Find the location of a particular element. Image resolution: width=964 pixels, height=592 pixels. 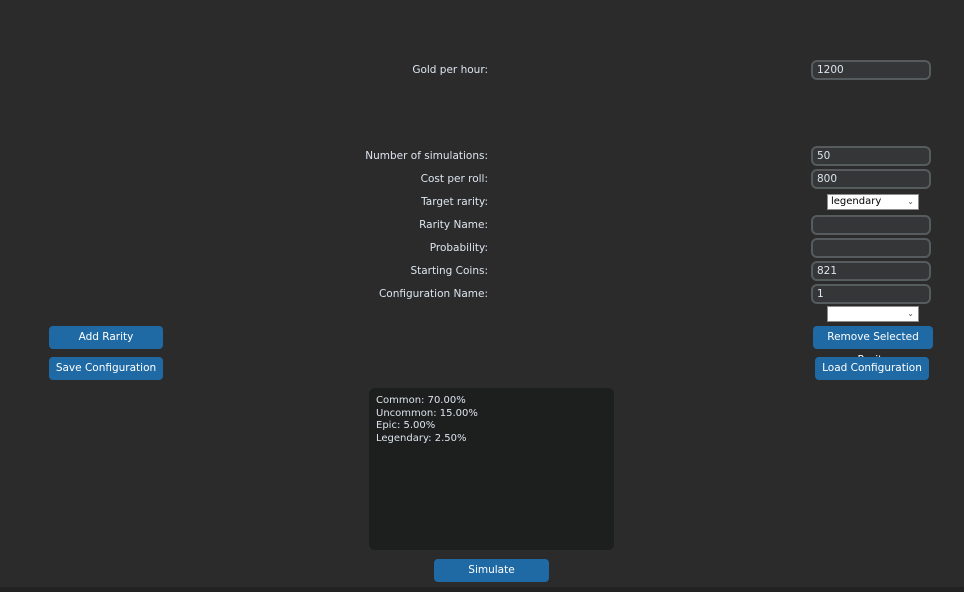

window-bottom-edge is located at coordinates (482, 589).